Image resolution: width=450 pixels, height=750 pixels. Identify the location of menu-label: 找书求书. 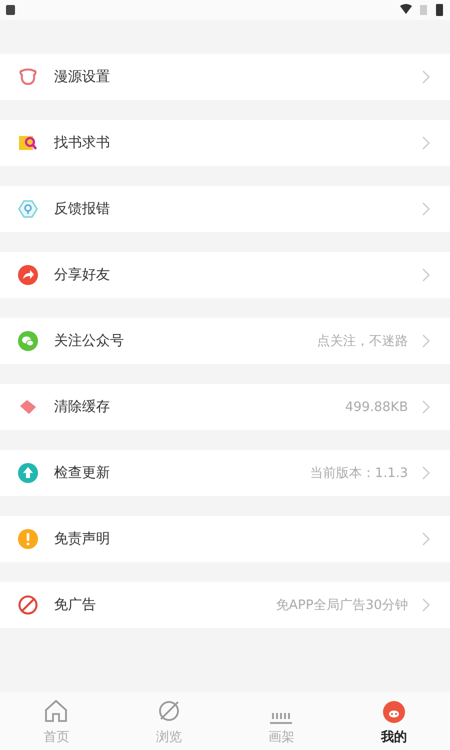
(82, 143).